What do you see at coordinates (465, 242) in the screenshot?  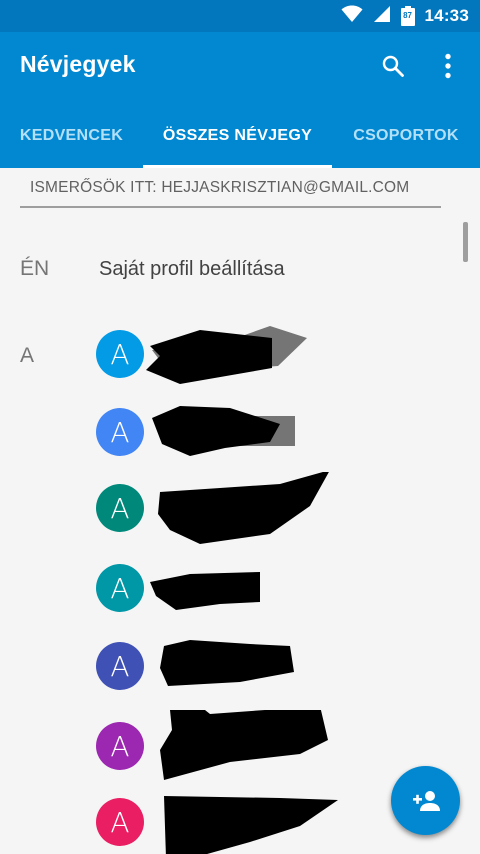 I see `scrollbar` at bounding box center [465, 242].